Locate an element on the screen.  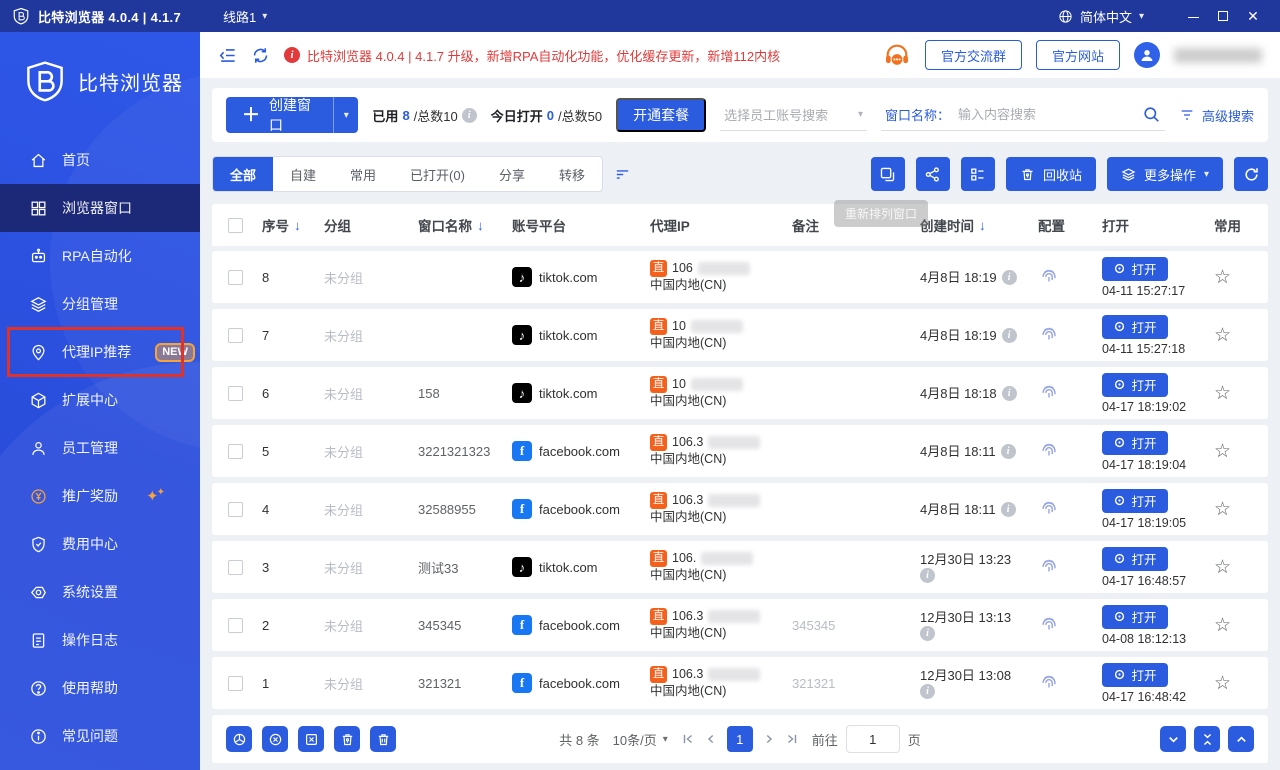
sidebar-item-log: 操作日志 is located at coordinates (100, 640).